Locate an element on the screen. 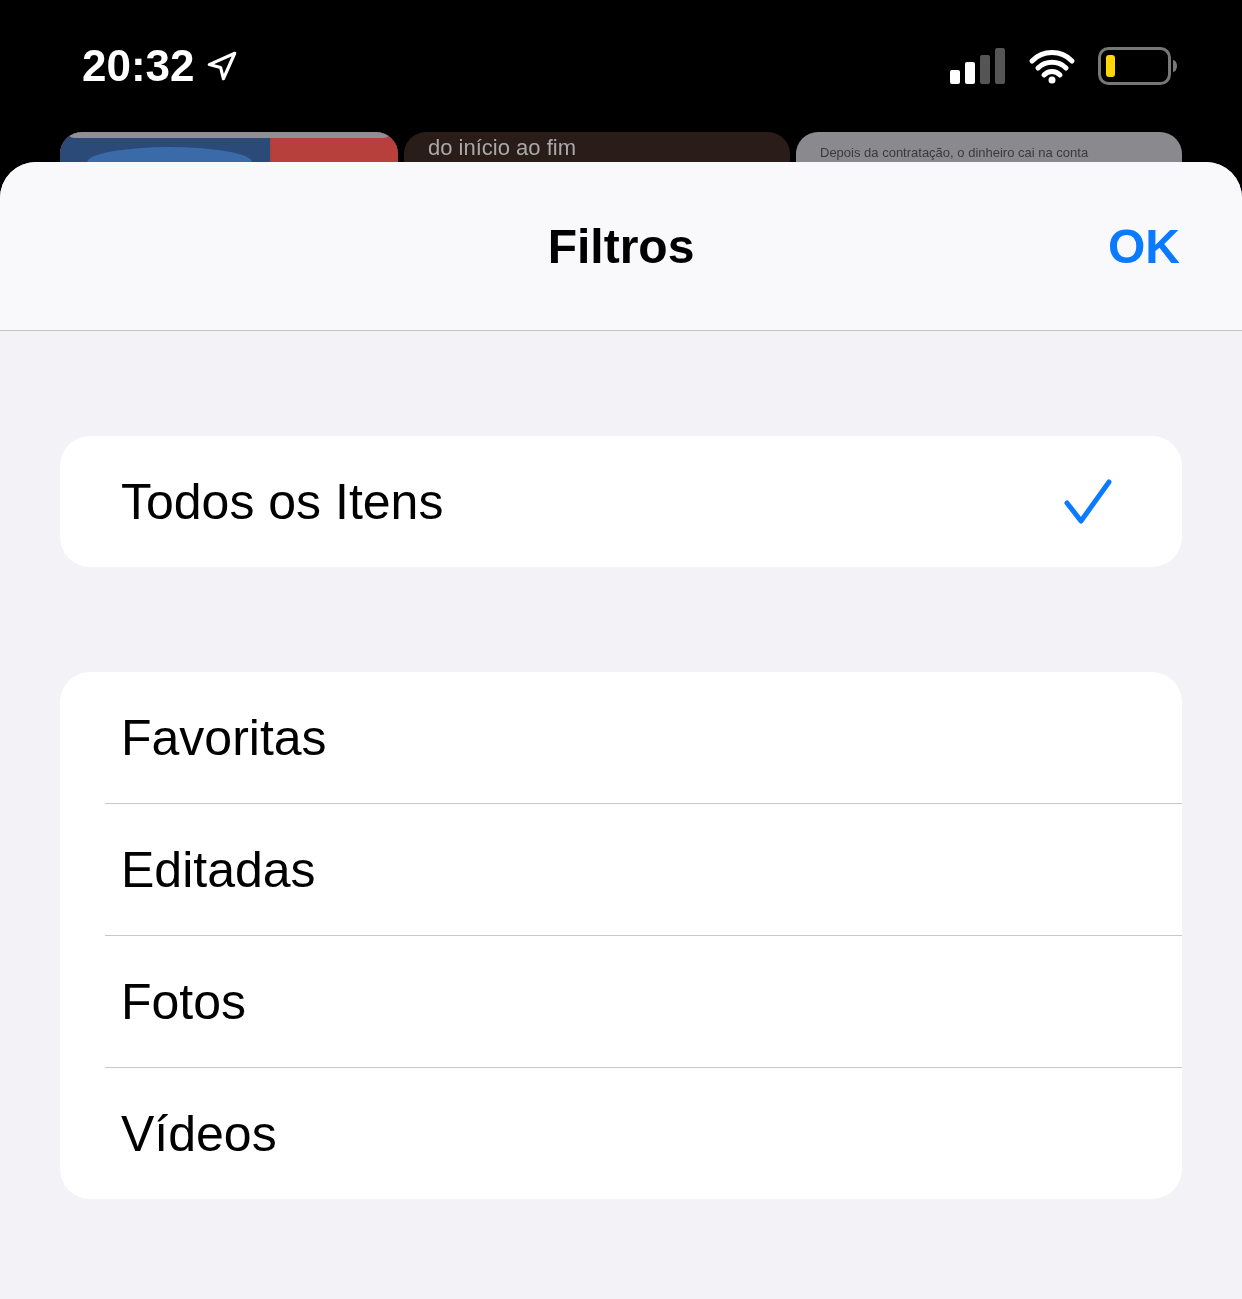 This screenshot has width=1242, height=1299. sheet-title: Filtros is located at coordinates (621, 246).